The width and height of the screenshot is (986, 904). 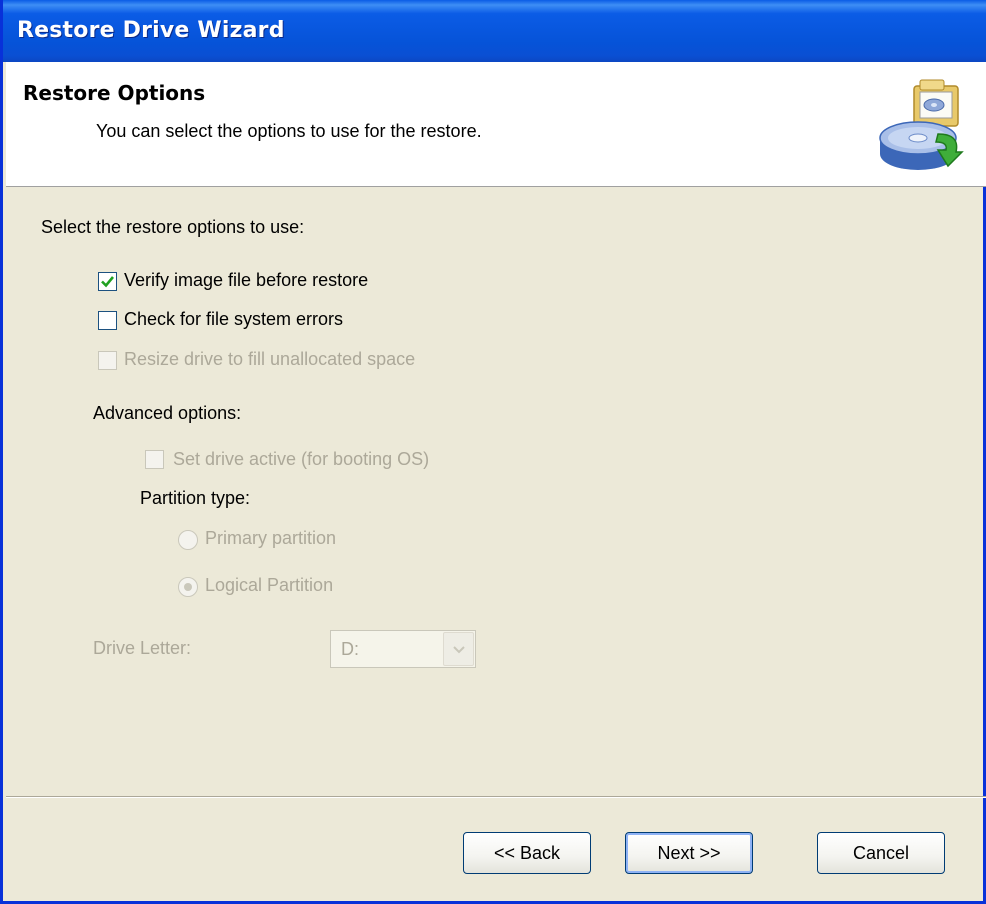 I want to click on page-title: Restore Options, so click(x=114, y=93).